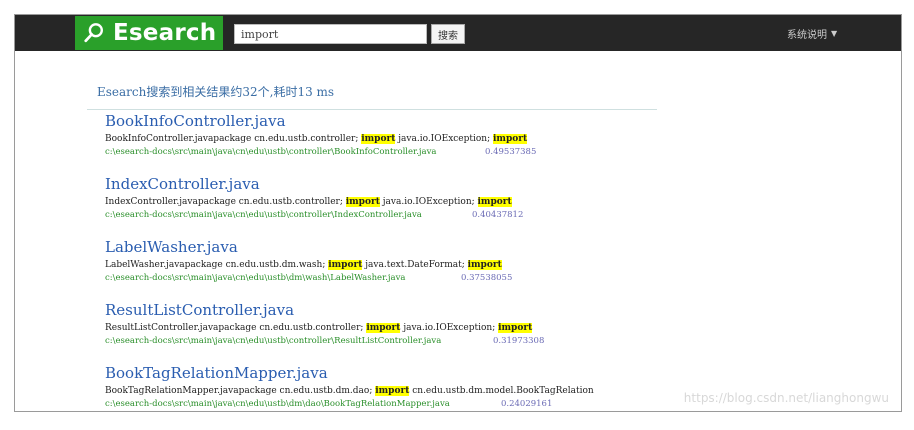  Describe the element at coordinates (381, 184) in the screenshot. I see `result-title-link: IndexController.java` at that location.